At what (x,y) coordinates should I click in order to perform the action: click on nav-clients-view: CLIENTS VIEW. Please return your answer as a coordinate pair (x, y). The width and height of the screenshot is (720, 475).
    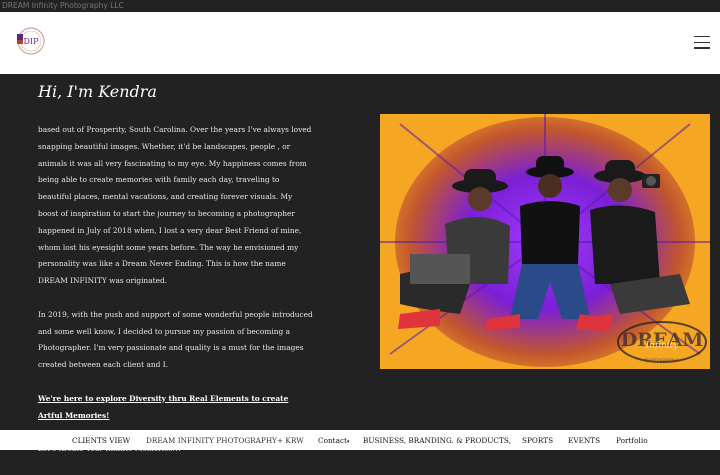
    Looking at the image, I should click on (101, 440).